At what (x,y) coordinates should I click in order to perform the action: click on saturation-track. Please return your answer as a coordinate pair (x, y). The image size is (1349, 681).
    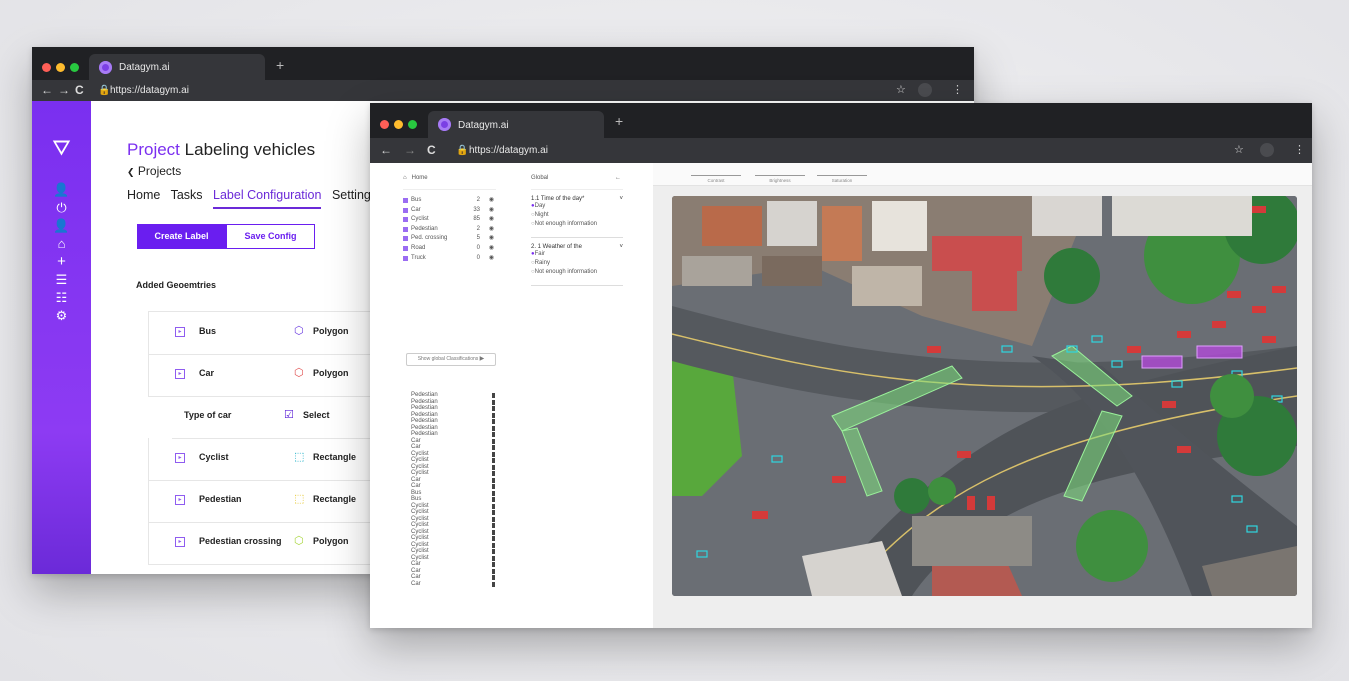
    Looking at the image, I should click on (842, 175).